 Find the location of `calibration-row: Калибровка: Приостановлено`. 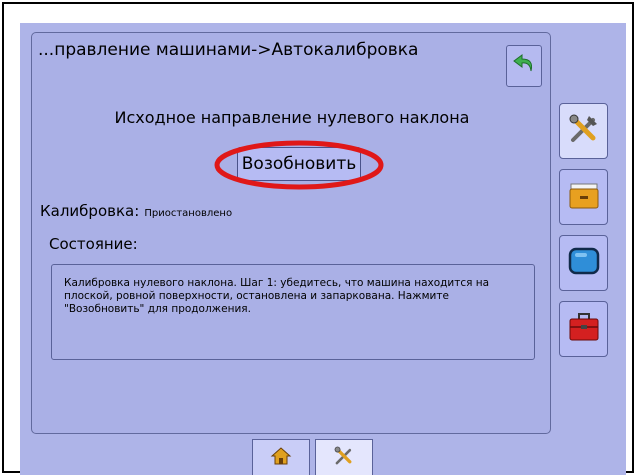

calibration-row: Калибровка: Приостановлено is located at coordinates (136, 210).